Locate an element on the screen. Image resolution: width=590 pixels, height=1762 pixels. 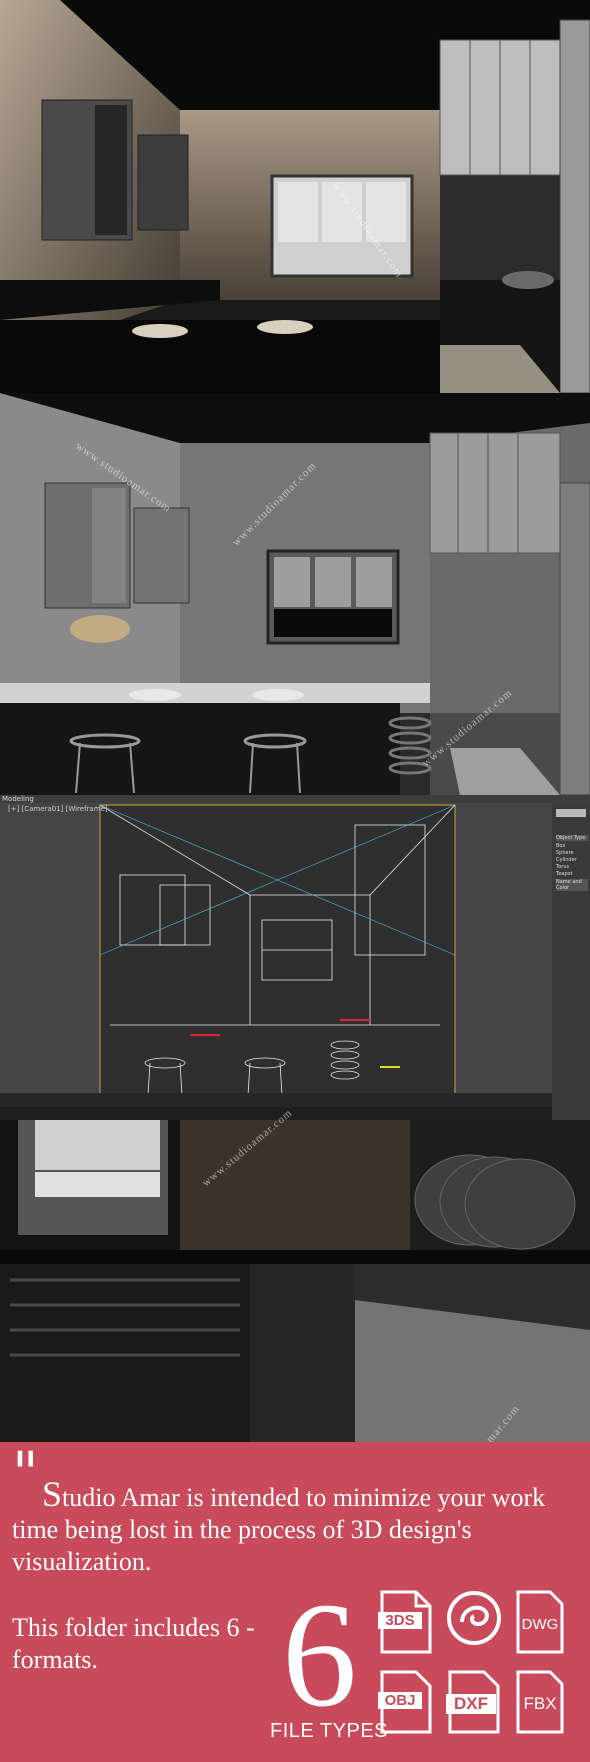
file-types-label: FILE TYPES is located at coordinates (329, 1731).